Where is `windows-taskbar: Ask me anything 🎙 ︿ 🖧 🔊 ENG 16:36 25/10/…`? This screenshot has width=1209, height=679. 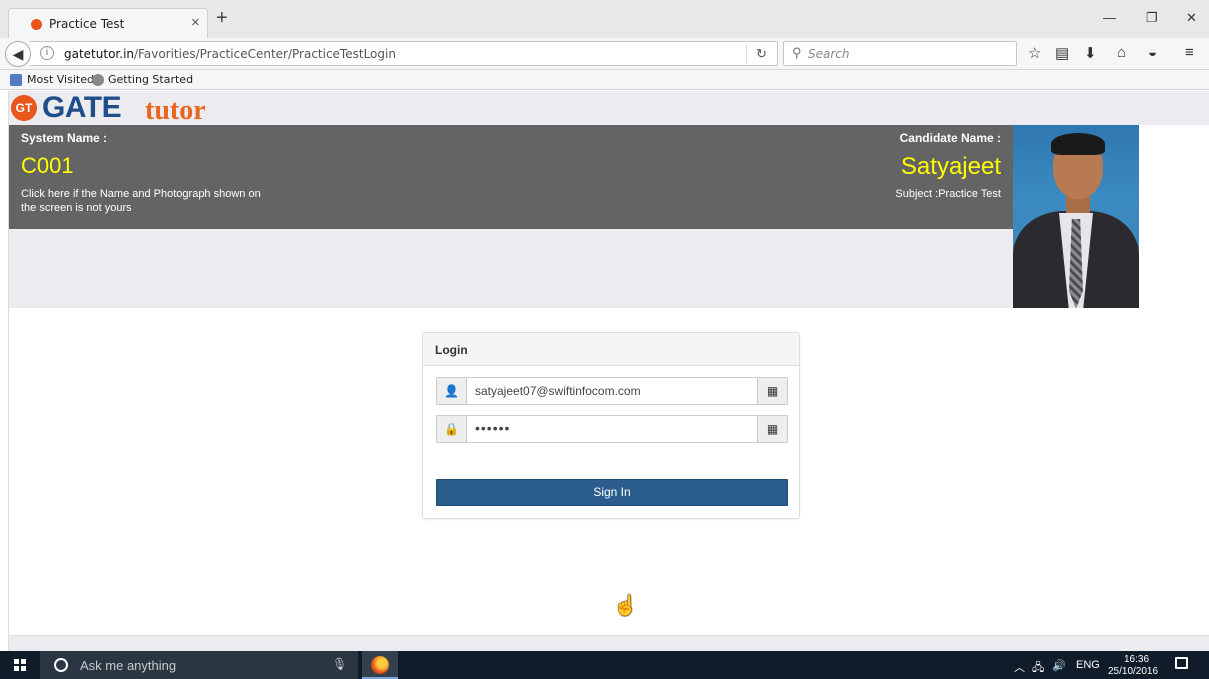 windows-taskbar: Ask me anything 🎙 ︿ 🖧 🔊 ENG 16:36 25/10/… is located at coordinates (604, 665).